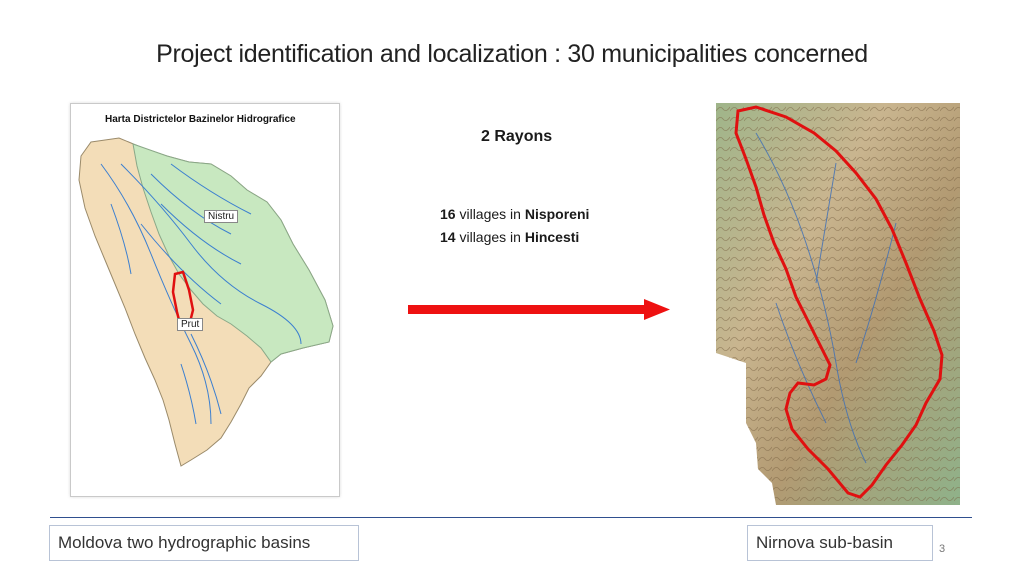 The image size is (1024, 576). Describe the element at coordinates (448, 237) in the screenshot. I see `village-count: 14` at that location.